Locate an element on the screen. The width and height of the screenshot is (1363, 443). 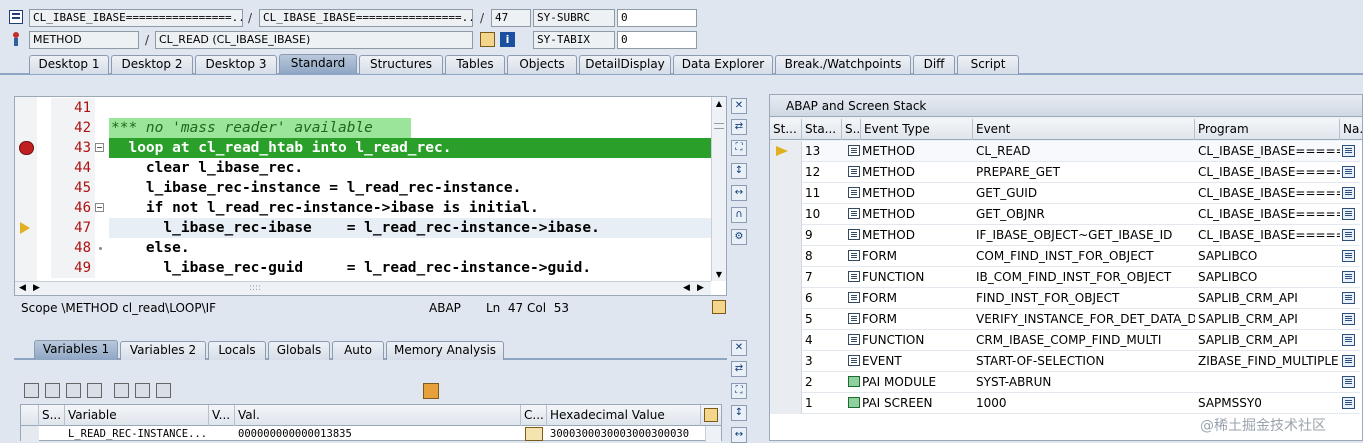
tab-detaildisplay: DetailDisplay is located at coordinates (625, 64).